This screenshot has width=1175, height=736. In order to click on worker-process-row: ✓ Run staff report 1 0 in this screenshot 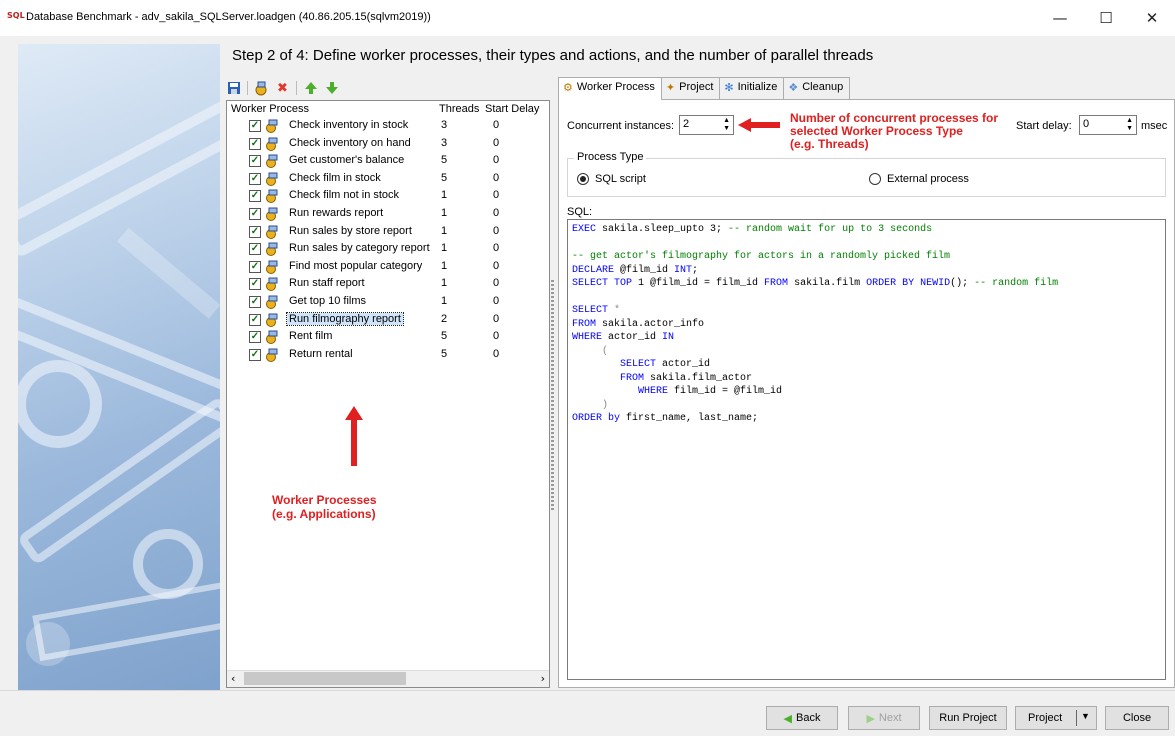, I will do `click(388, 284)`.